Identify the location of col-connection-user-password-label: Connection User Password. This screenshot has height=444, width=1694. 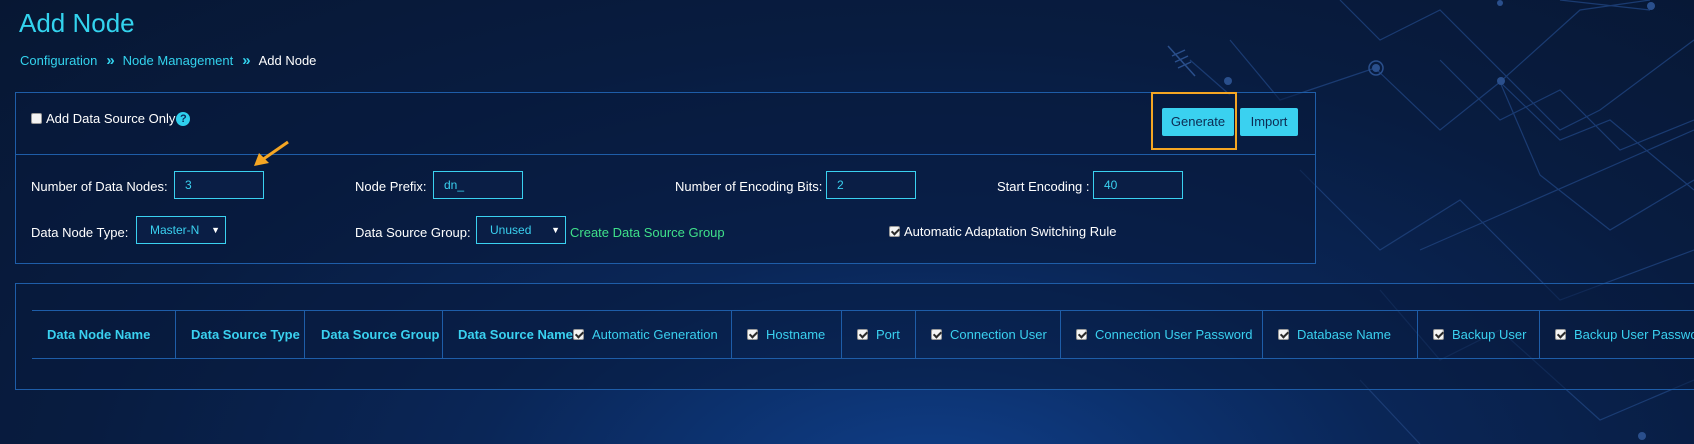
(1174, 334).